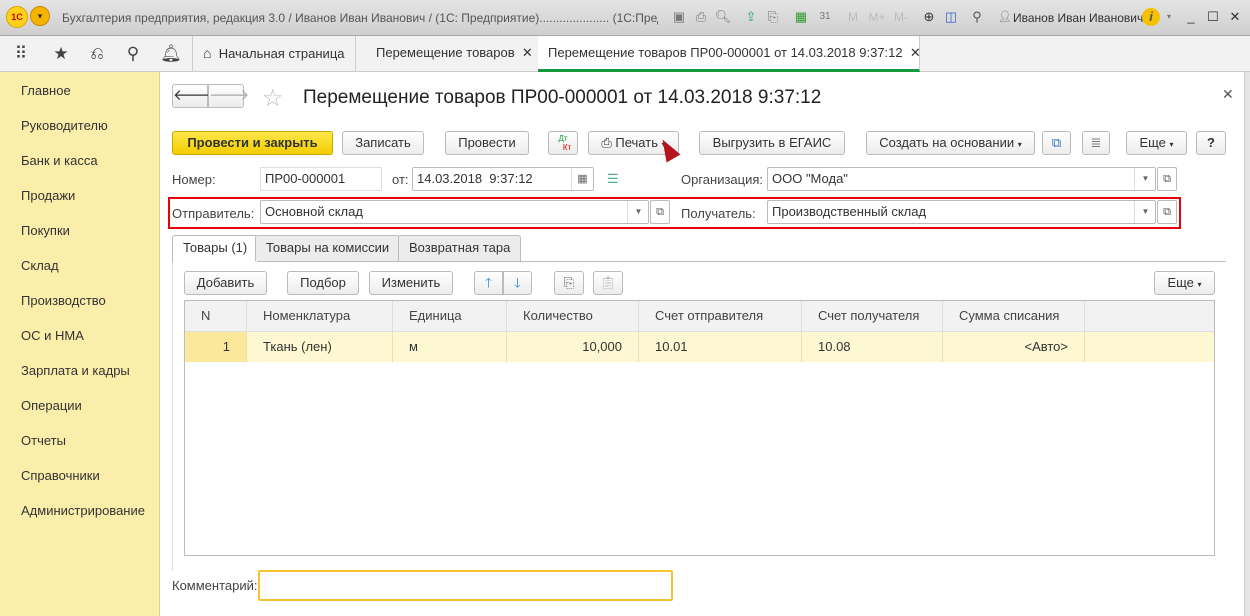 Image resolution: width=1250 pixels, height=616 pixels. I want to click on cell-filler, so click(1149, 347).